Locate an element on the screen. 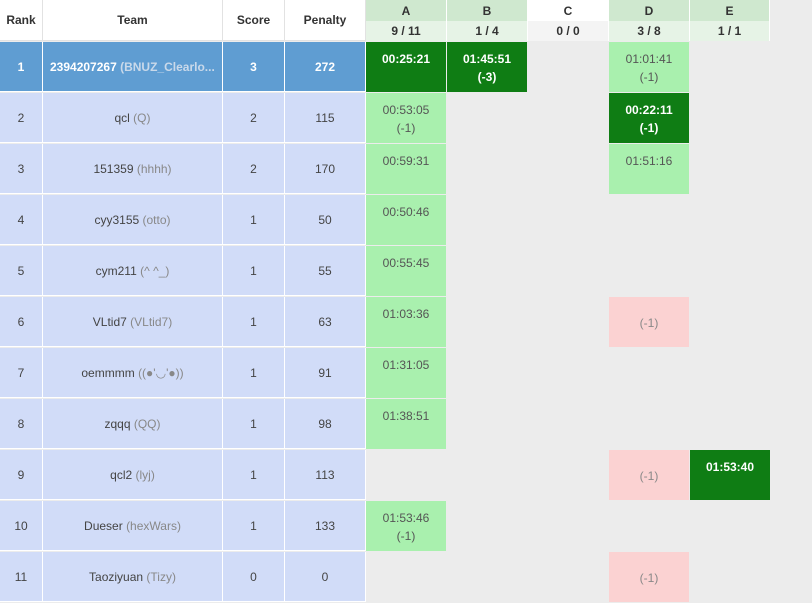  table-row: 2 qcl (Q) 2 115 is located at coordinates (183, 118).